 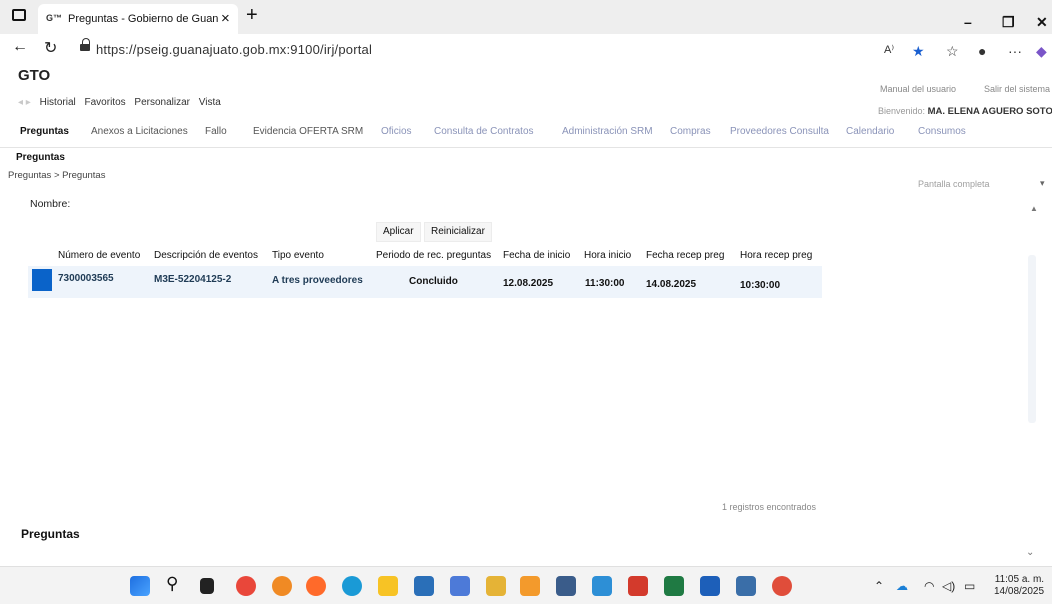 What do you see at coordinates (776, 255) in the screenshot?
I see `column-header: Hora recep preg` at bounding box center [776, 255].